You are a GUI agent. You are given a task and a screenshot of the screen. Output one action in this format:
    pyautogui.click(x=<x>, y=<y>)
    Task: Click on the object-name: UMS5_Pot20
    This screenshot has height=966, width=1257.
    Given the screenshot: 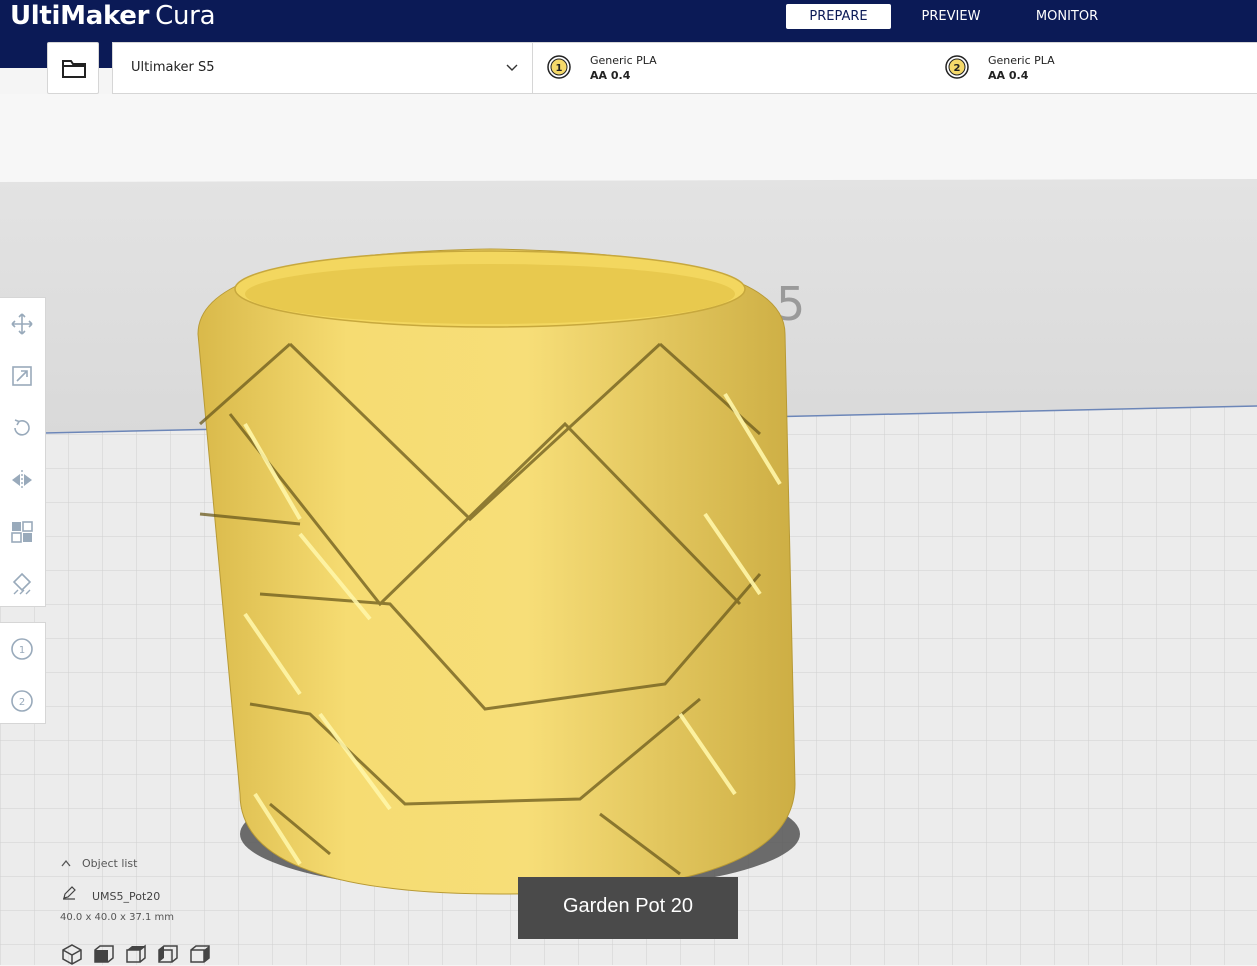 What is the action you would take?
    pyautogui.click(x=126, y=896)
    